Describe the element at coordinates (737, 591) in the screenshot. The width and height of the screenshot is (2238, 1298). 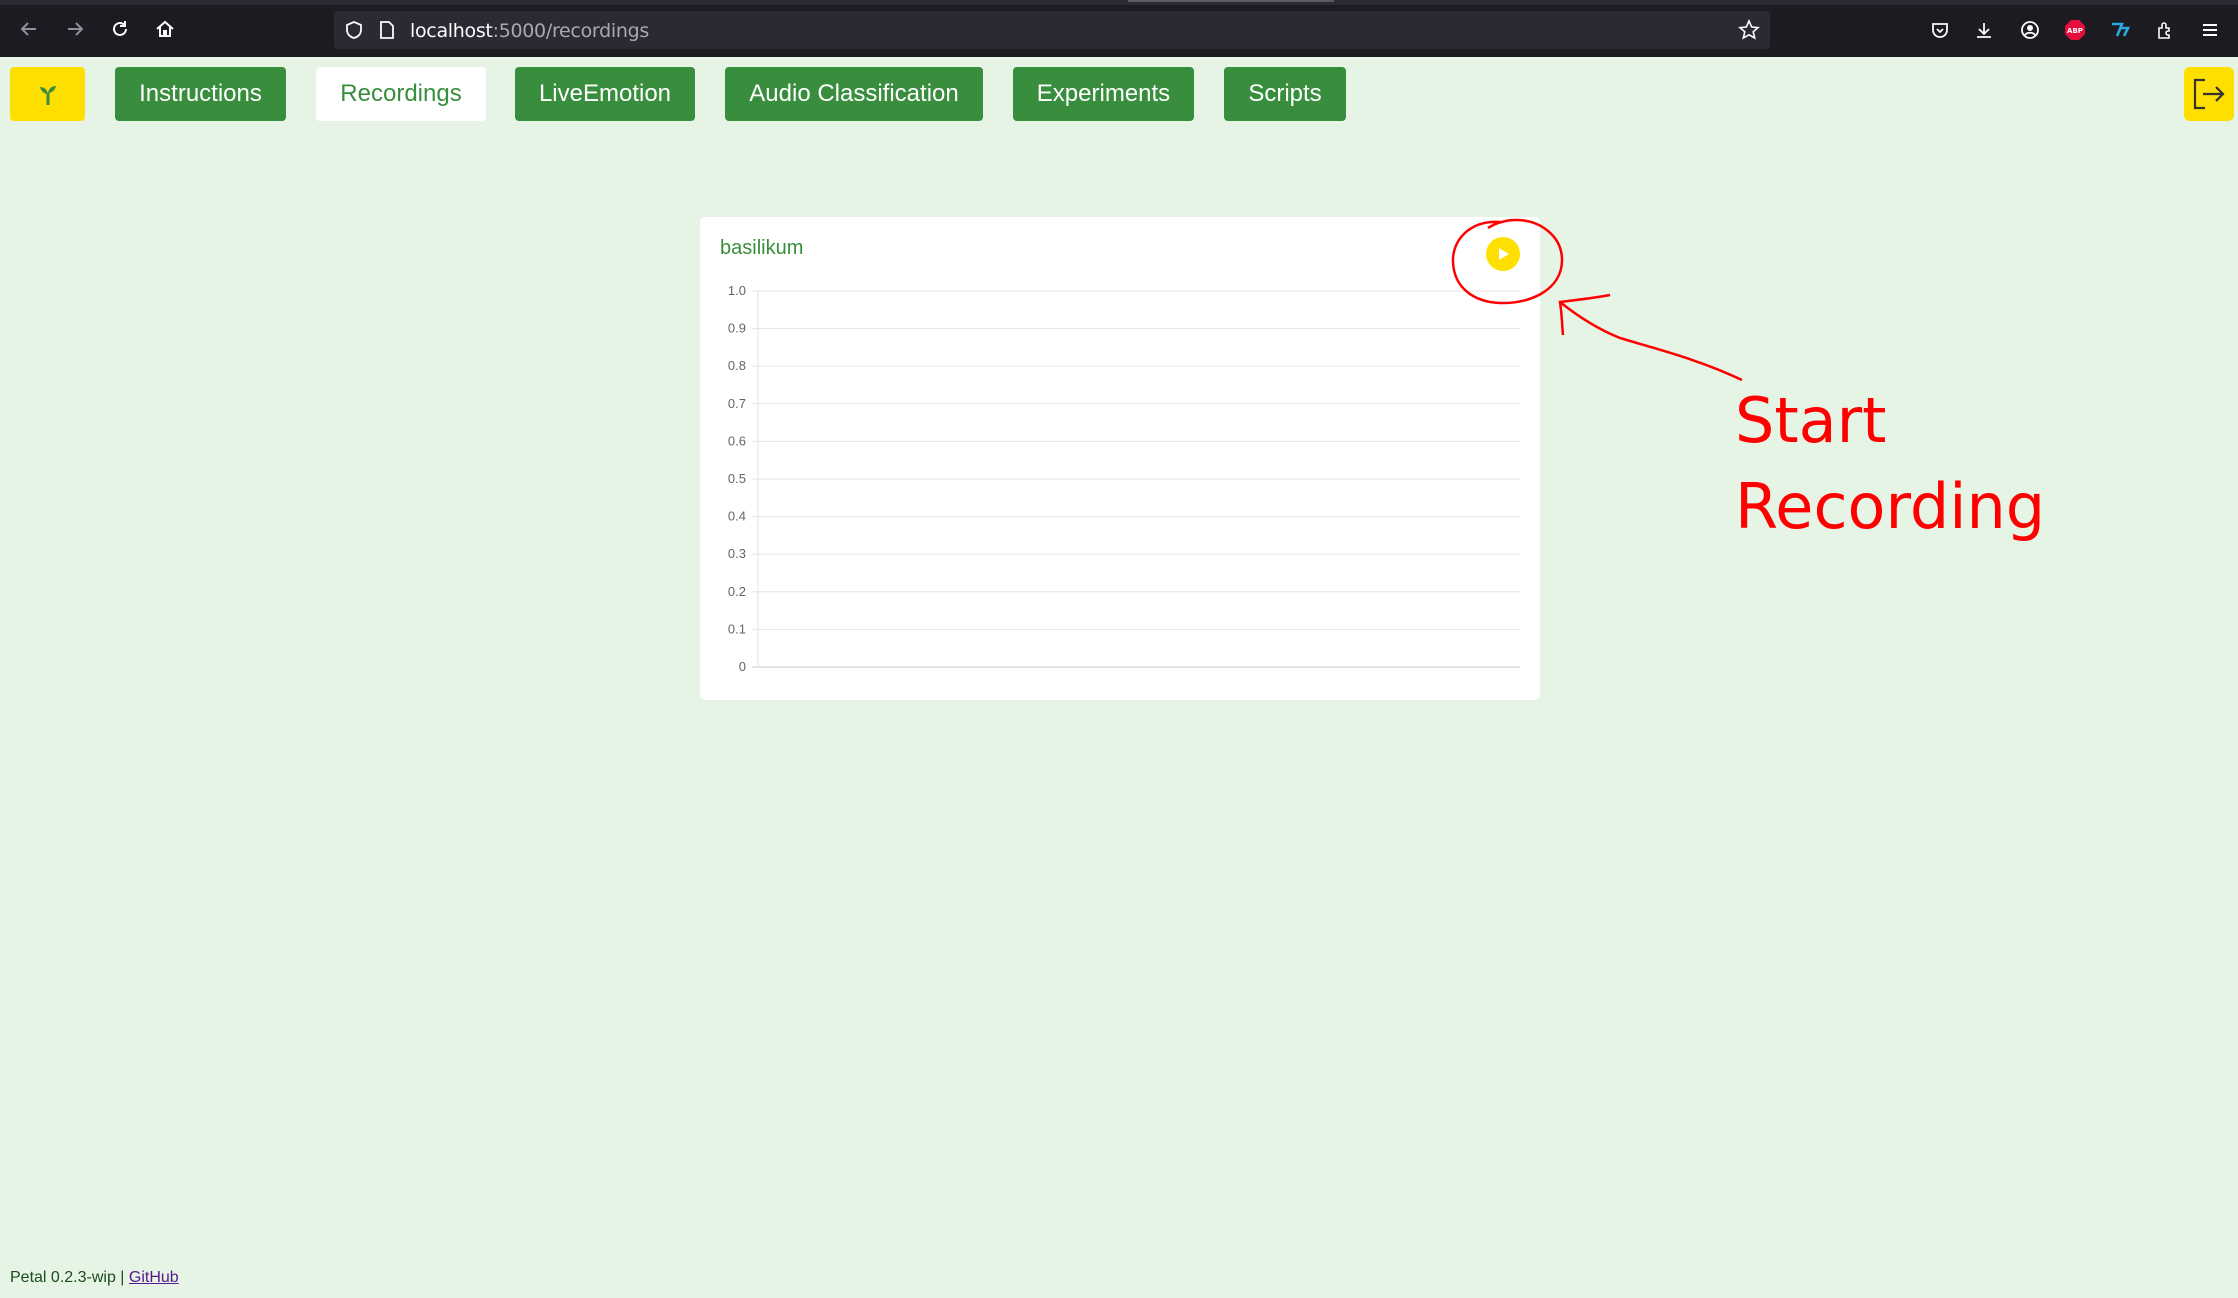
I see `y-tick-label: 0.2` at that location.